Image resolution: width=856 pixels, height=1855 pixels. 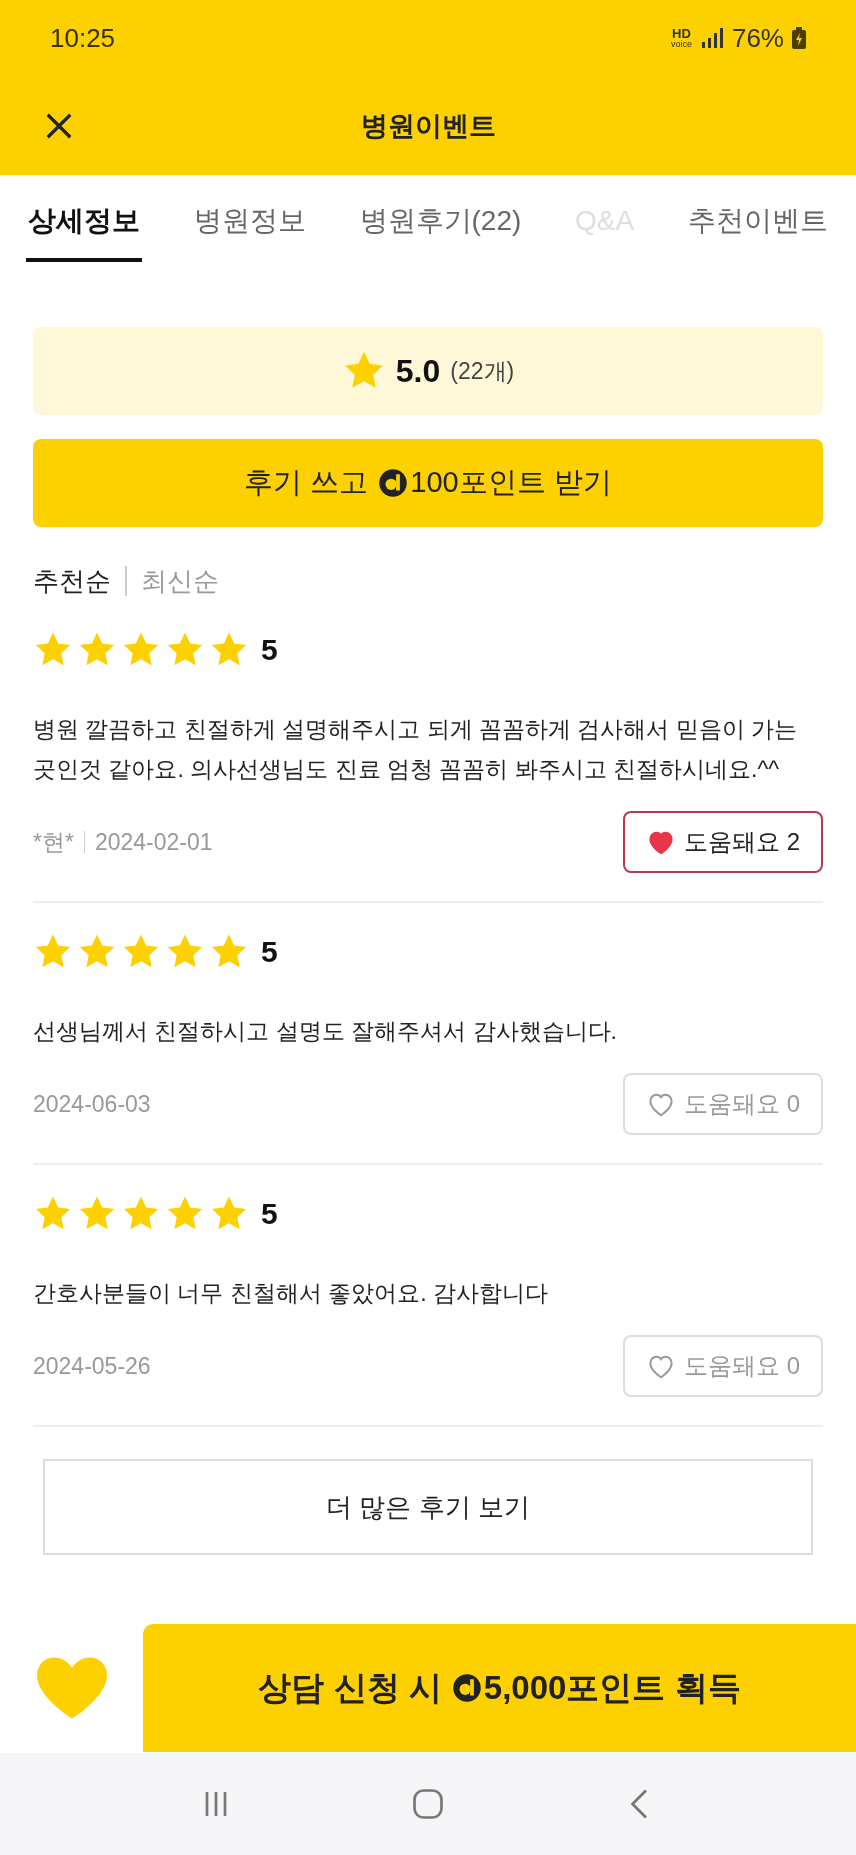 What do you see at coordinates (428, 126) in the screenshot?
I see `header-title: 병원이벤트` at bounding box center [428, 126].